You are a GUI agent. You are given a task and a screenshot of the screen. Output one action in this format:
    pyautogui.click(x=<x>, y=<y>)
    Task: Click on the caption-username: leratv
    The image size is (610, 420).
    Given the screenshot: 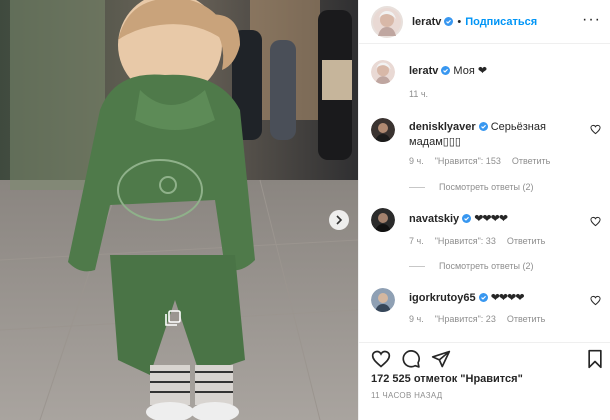 What is the action you would take?
    pyautogui.click(x=423, y=71)
    